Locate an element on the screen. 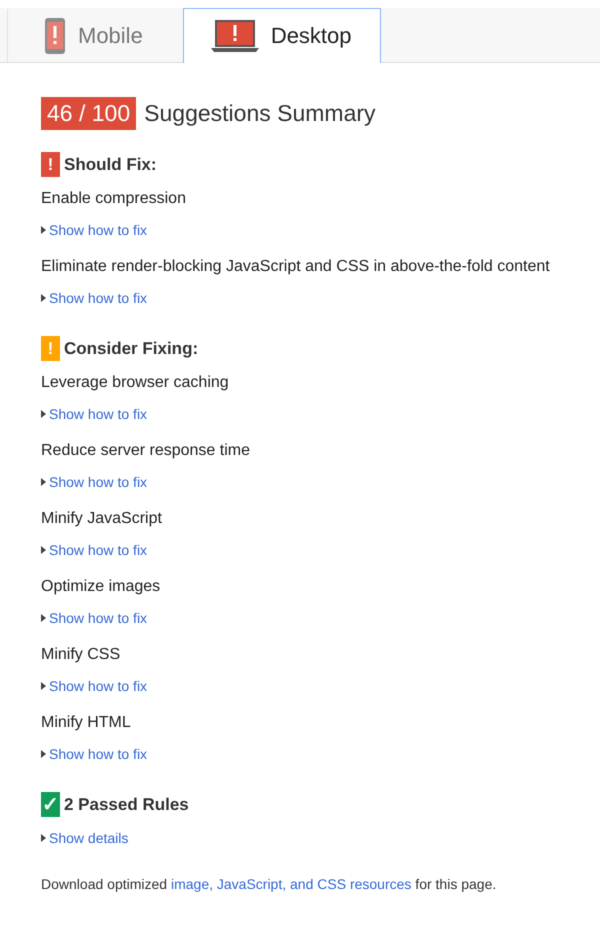  summary-title: Suggestions Summary is located at coordinates (260, 113).